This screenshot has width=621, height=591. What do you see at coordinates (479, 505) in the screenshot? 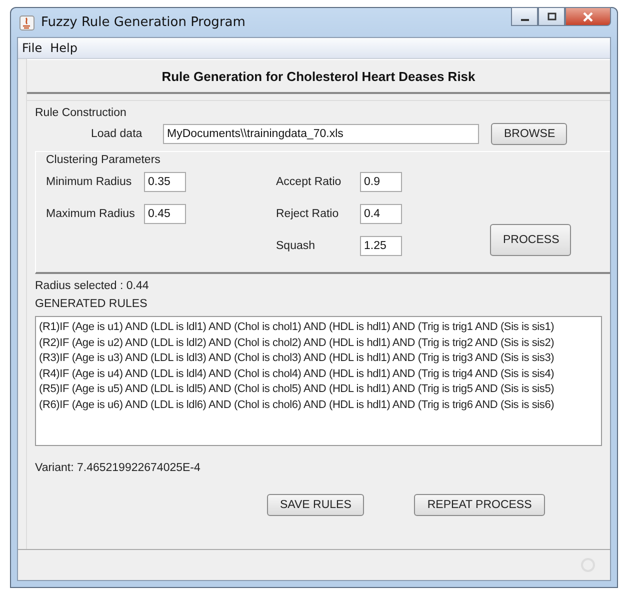
I see `action-button: REPEAT PROCESS` at bounding box center [479, 505].